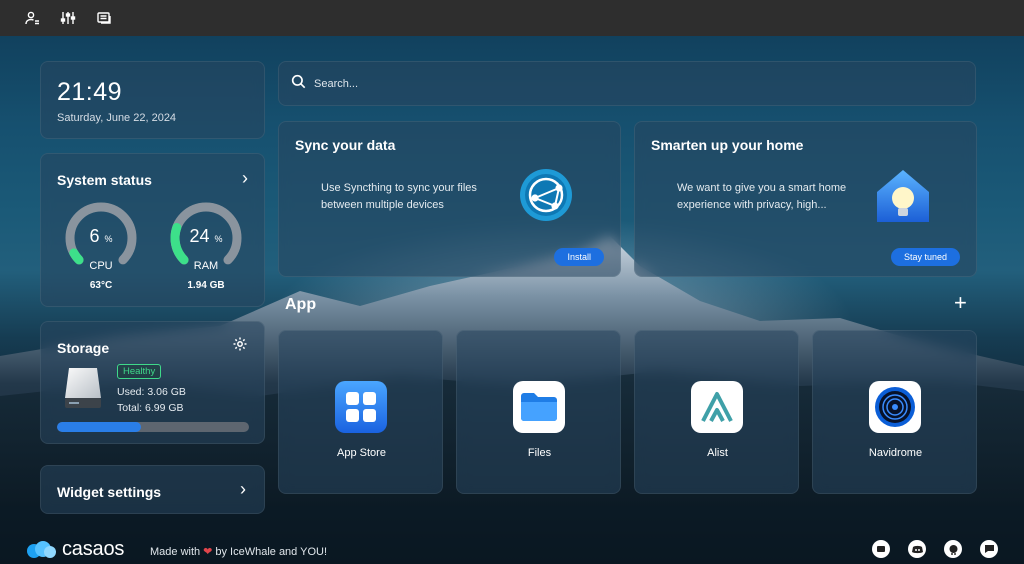  I want to click on folder-icon, so click(539, 407).